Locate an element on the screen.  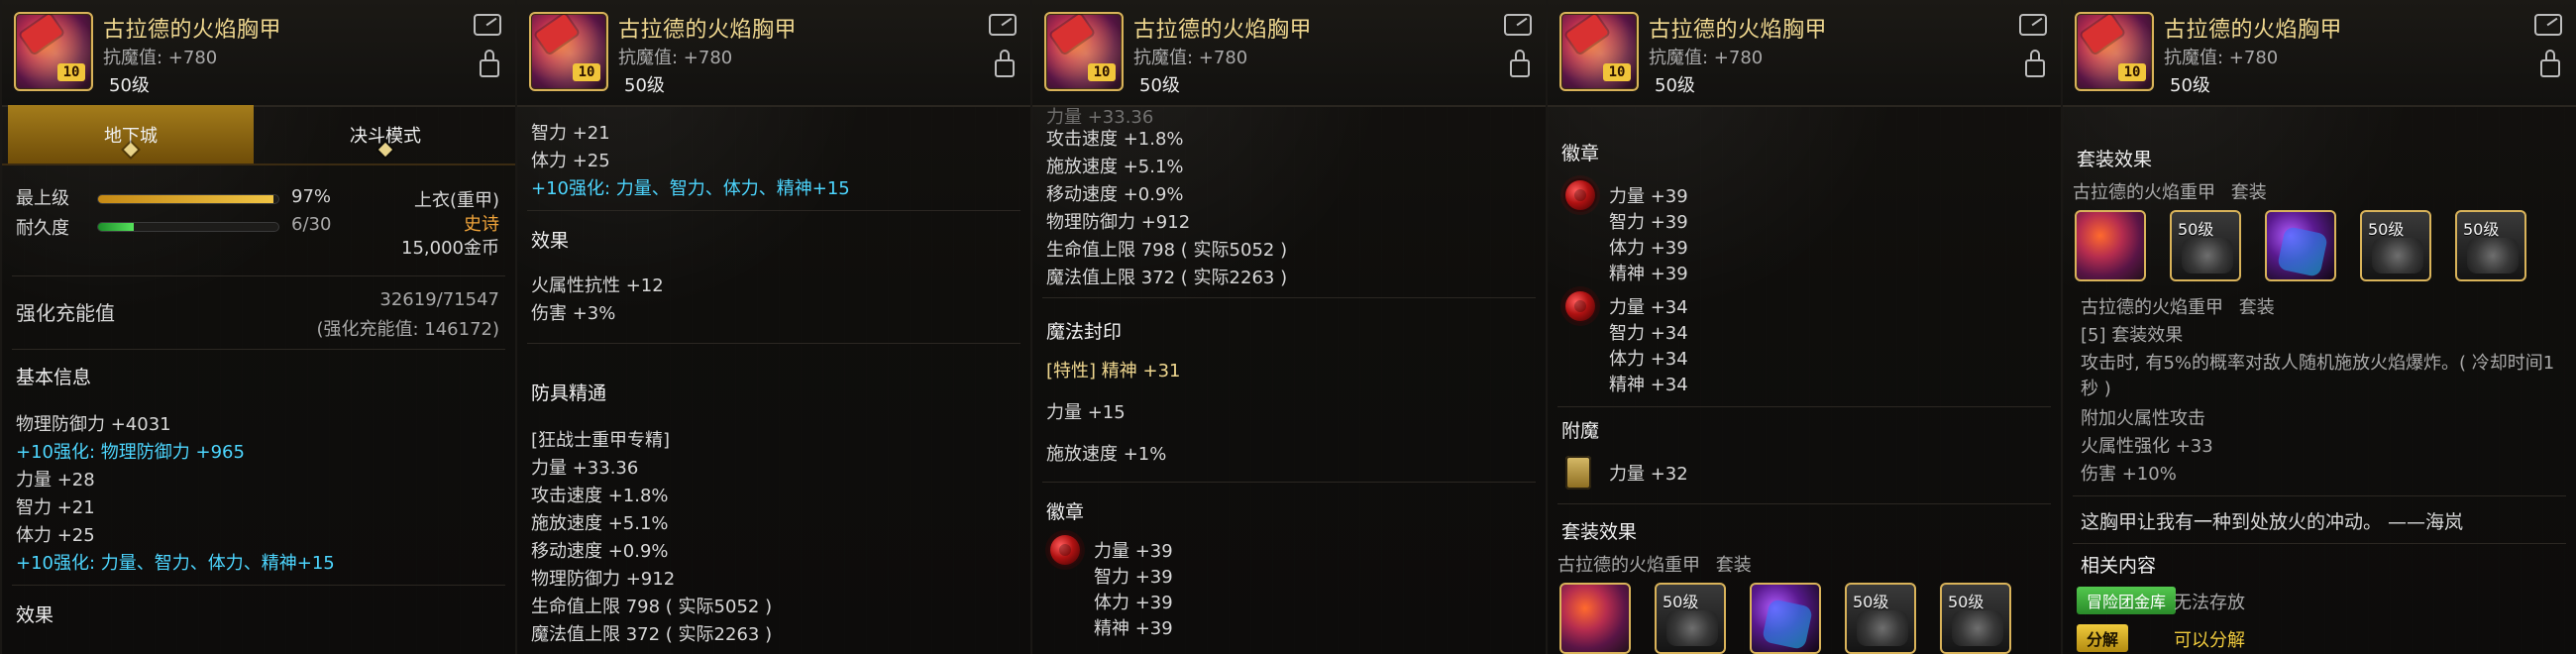
enhance-value: 32619/71547 is located at coordinates (439, 299).